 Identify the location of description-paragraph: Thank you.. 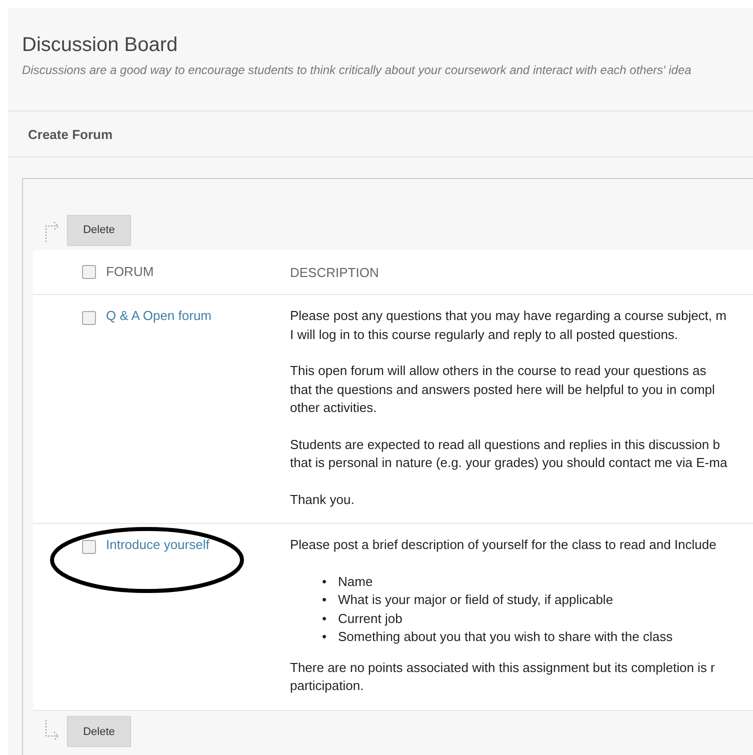
(323, 499).